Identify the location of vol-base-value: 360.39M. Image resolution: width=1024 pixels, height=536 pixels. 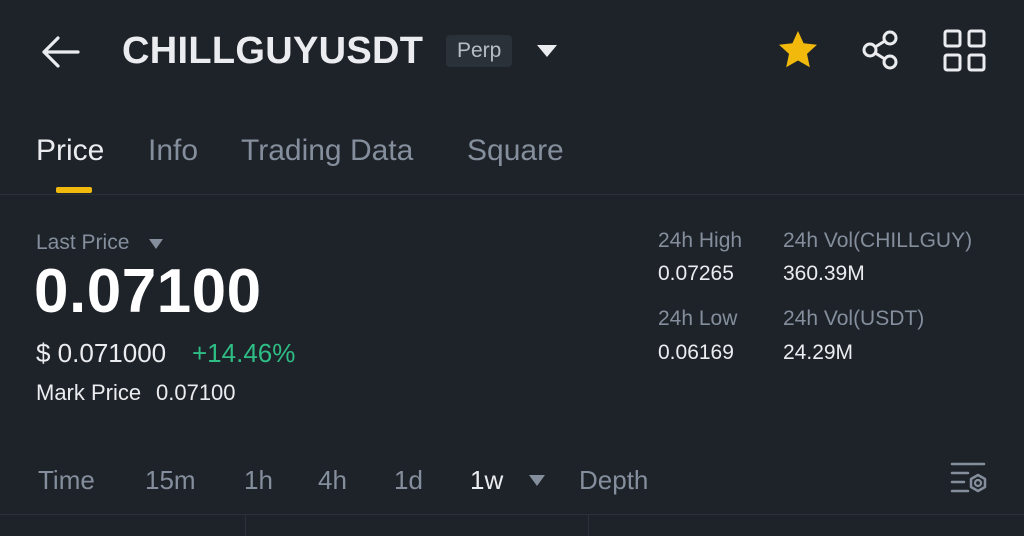
(824, 273).